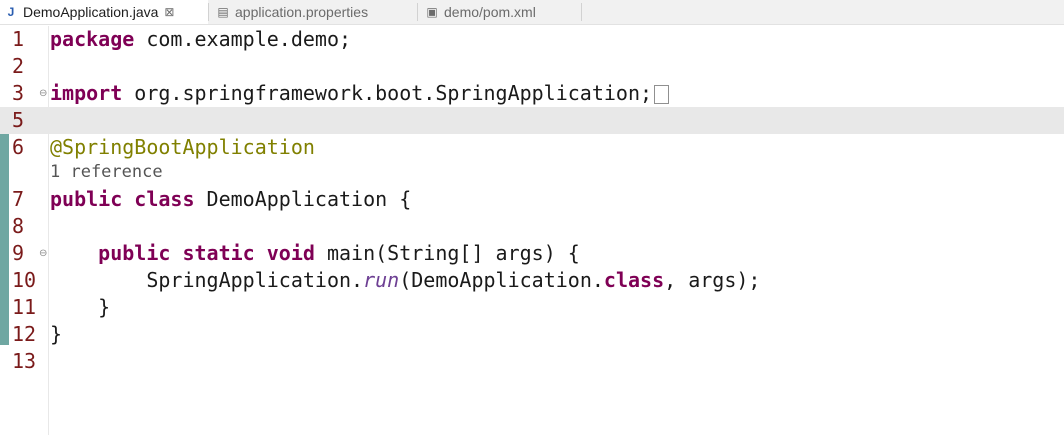 The image size is (1064, 435). What do you see at coordinates (712, 280) in the screenshot?
I see `code-token: , args);` at bounding box center [712, 280].